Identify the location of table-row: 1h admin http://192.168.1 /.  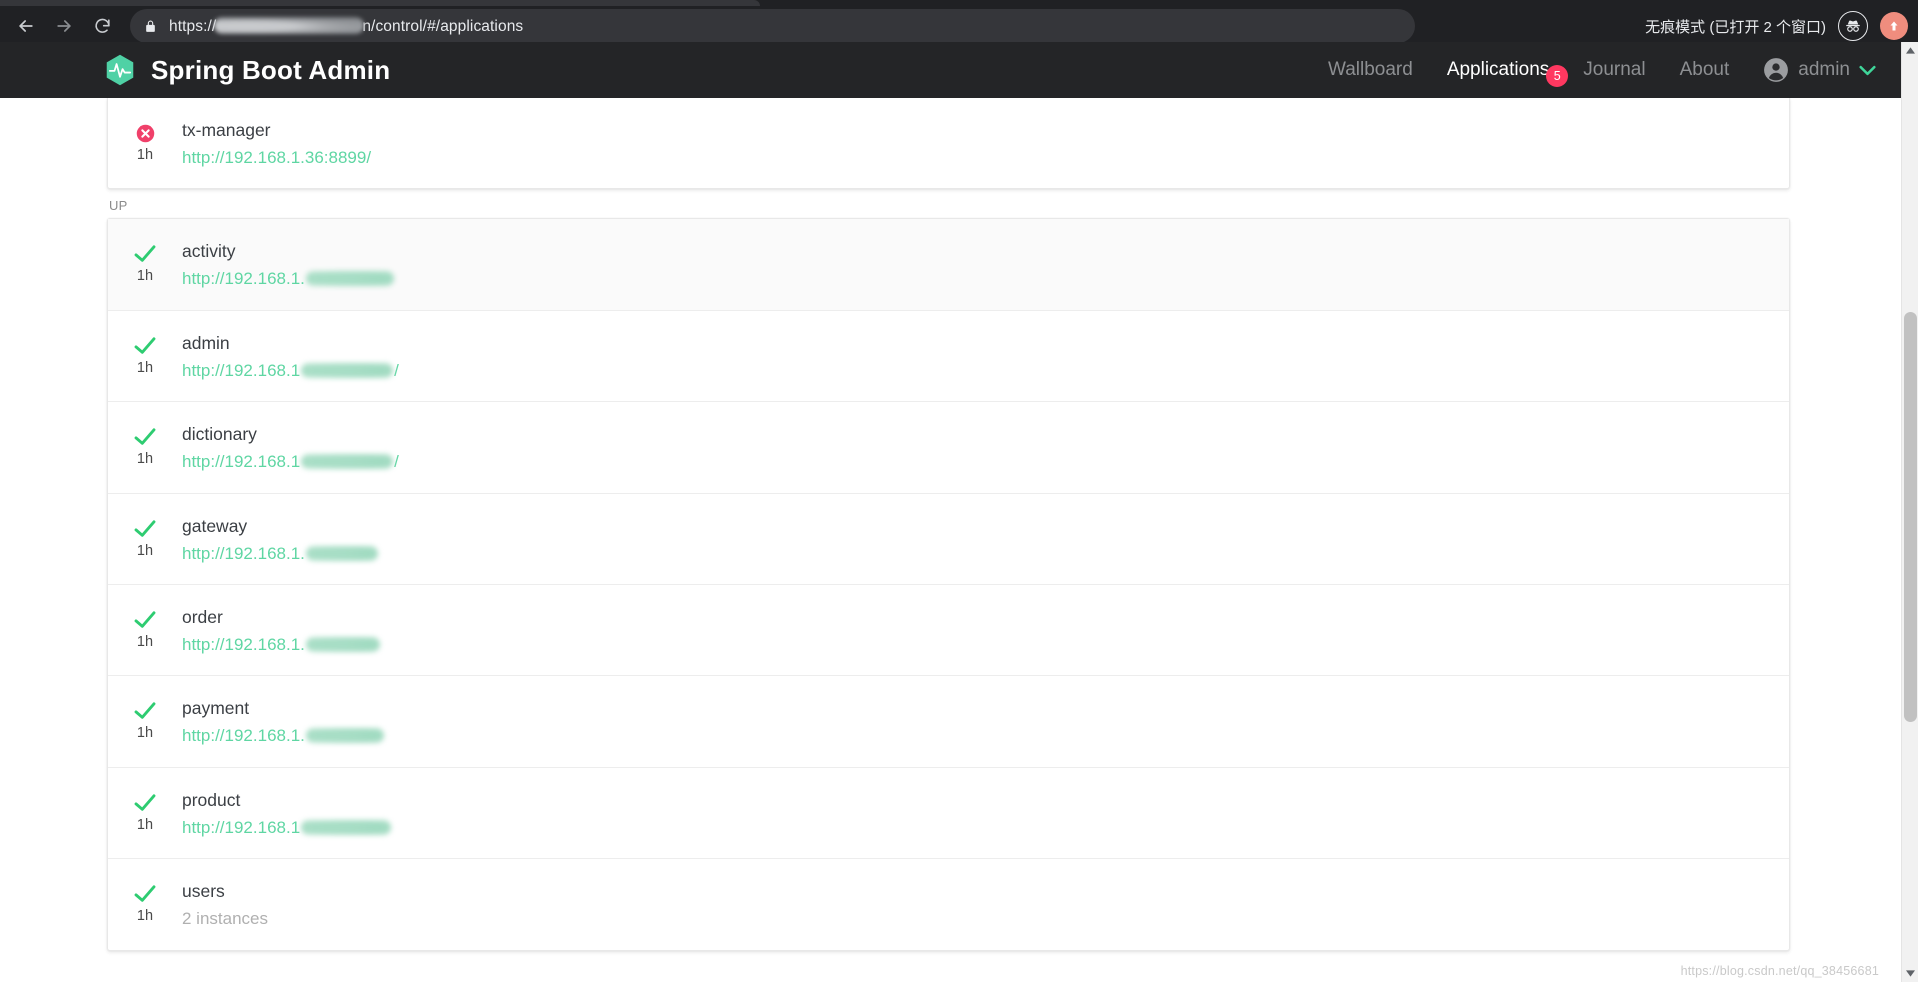
(948, 357).